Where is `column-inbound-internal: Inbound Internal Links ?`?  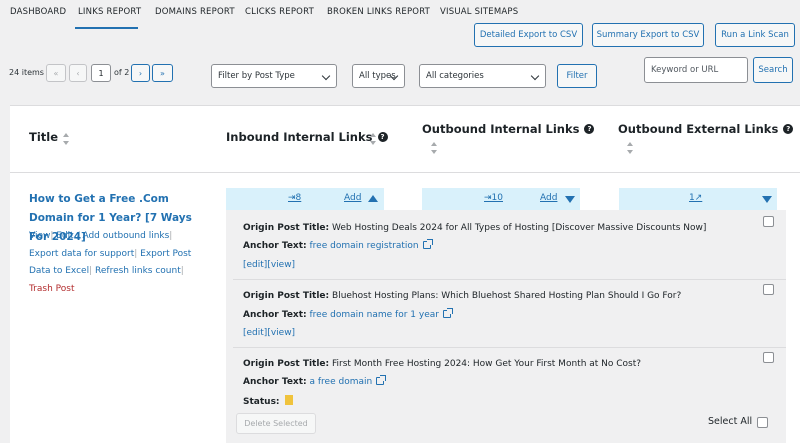
column-inbound-internal: Inbound Internal Links ? is located at coordinates (307, 137).